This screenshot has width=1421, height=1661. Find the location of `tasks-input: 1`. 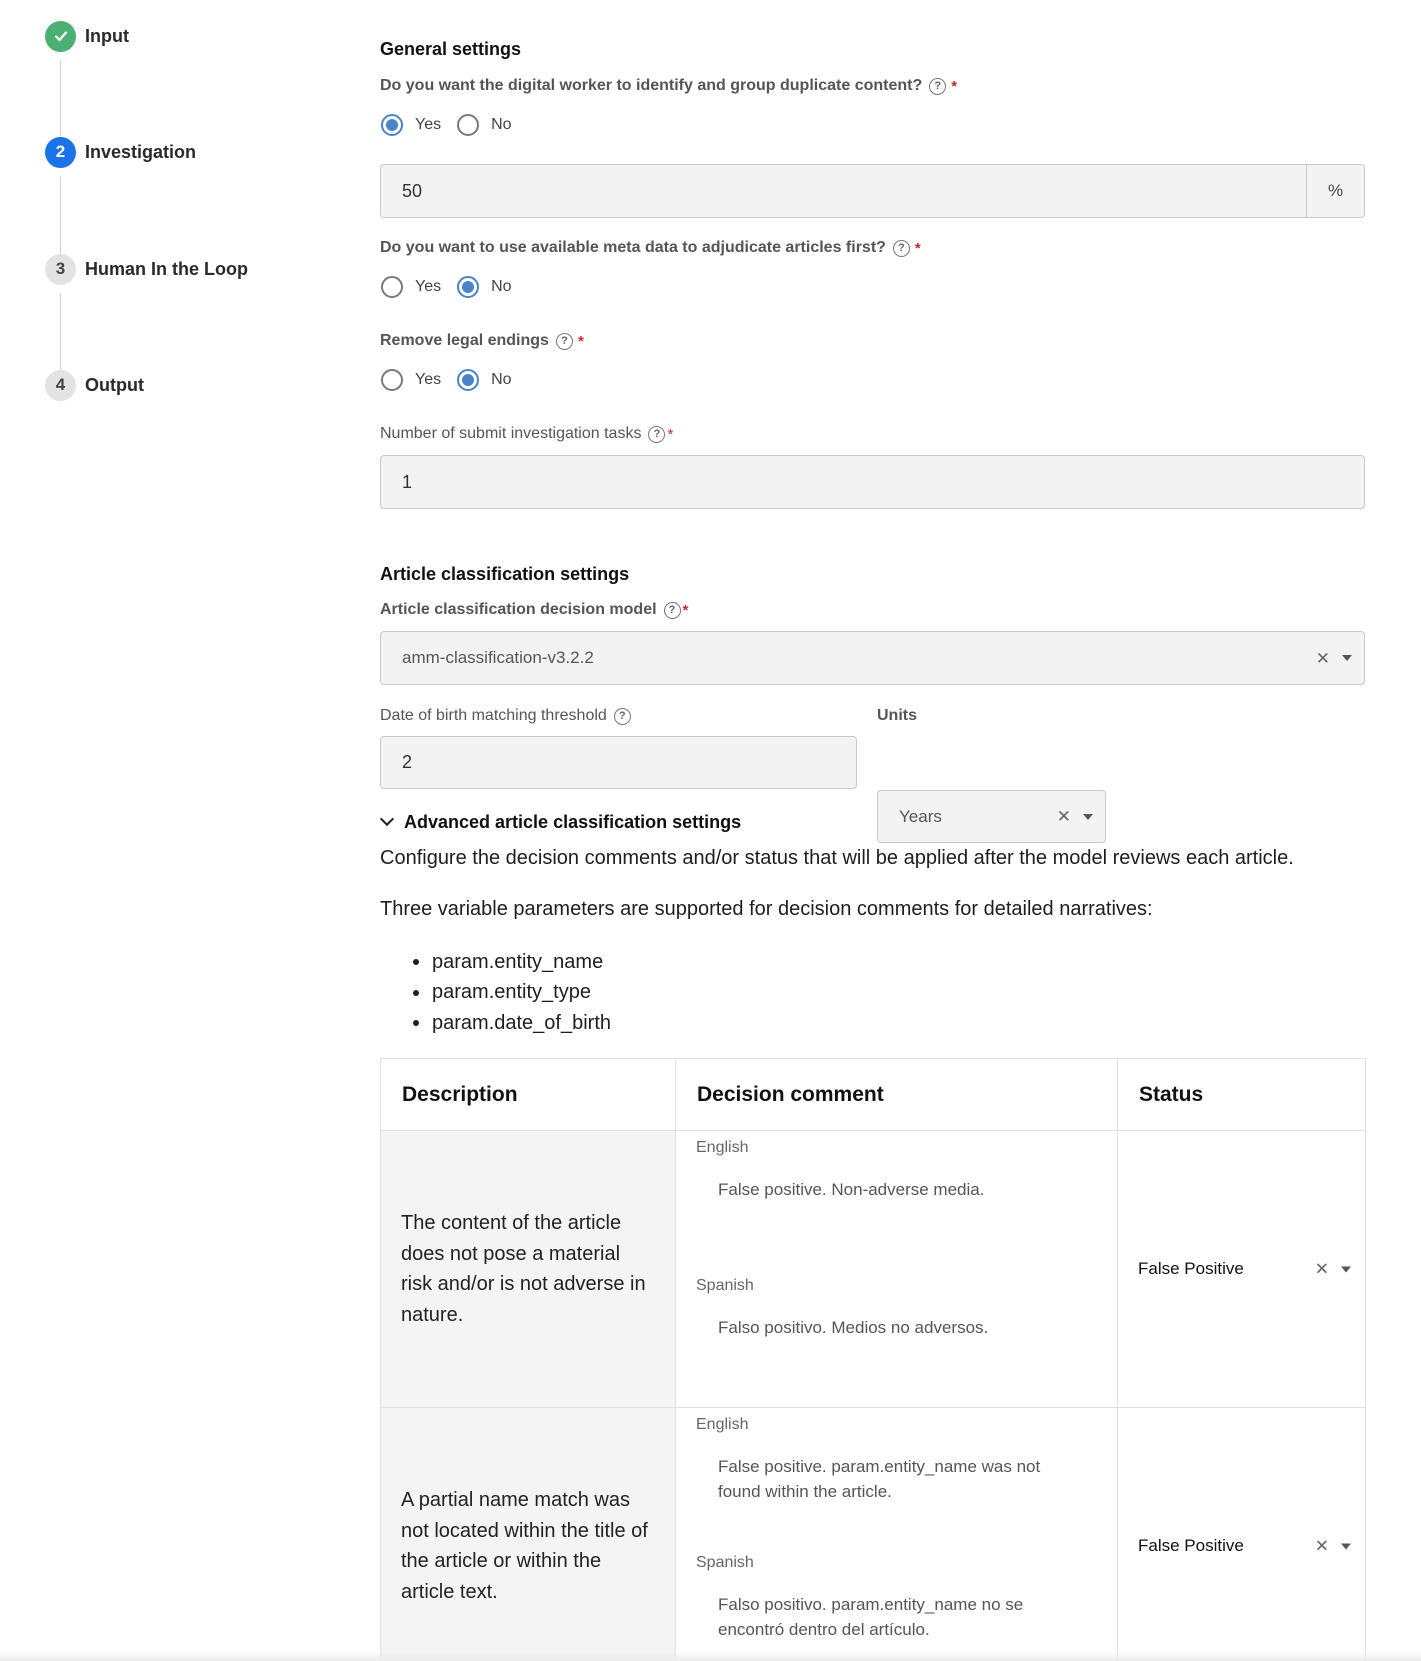

tasks-input: 1 is located at coordinates (872, 482).